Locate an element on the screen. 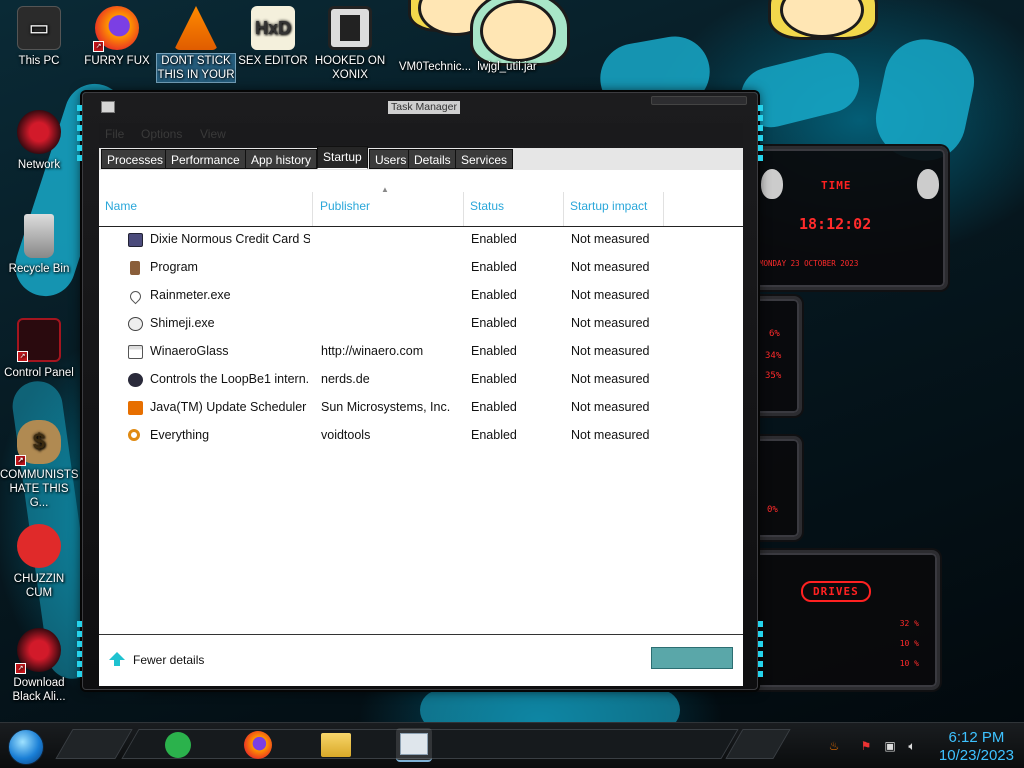 The image size is (1024, 768). tray-volume-icon: 🔈︎ is located at coordinates (912, 746).